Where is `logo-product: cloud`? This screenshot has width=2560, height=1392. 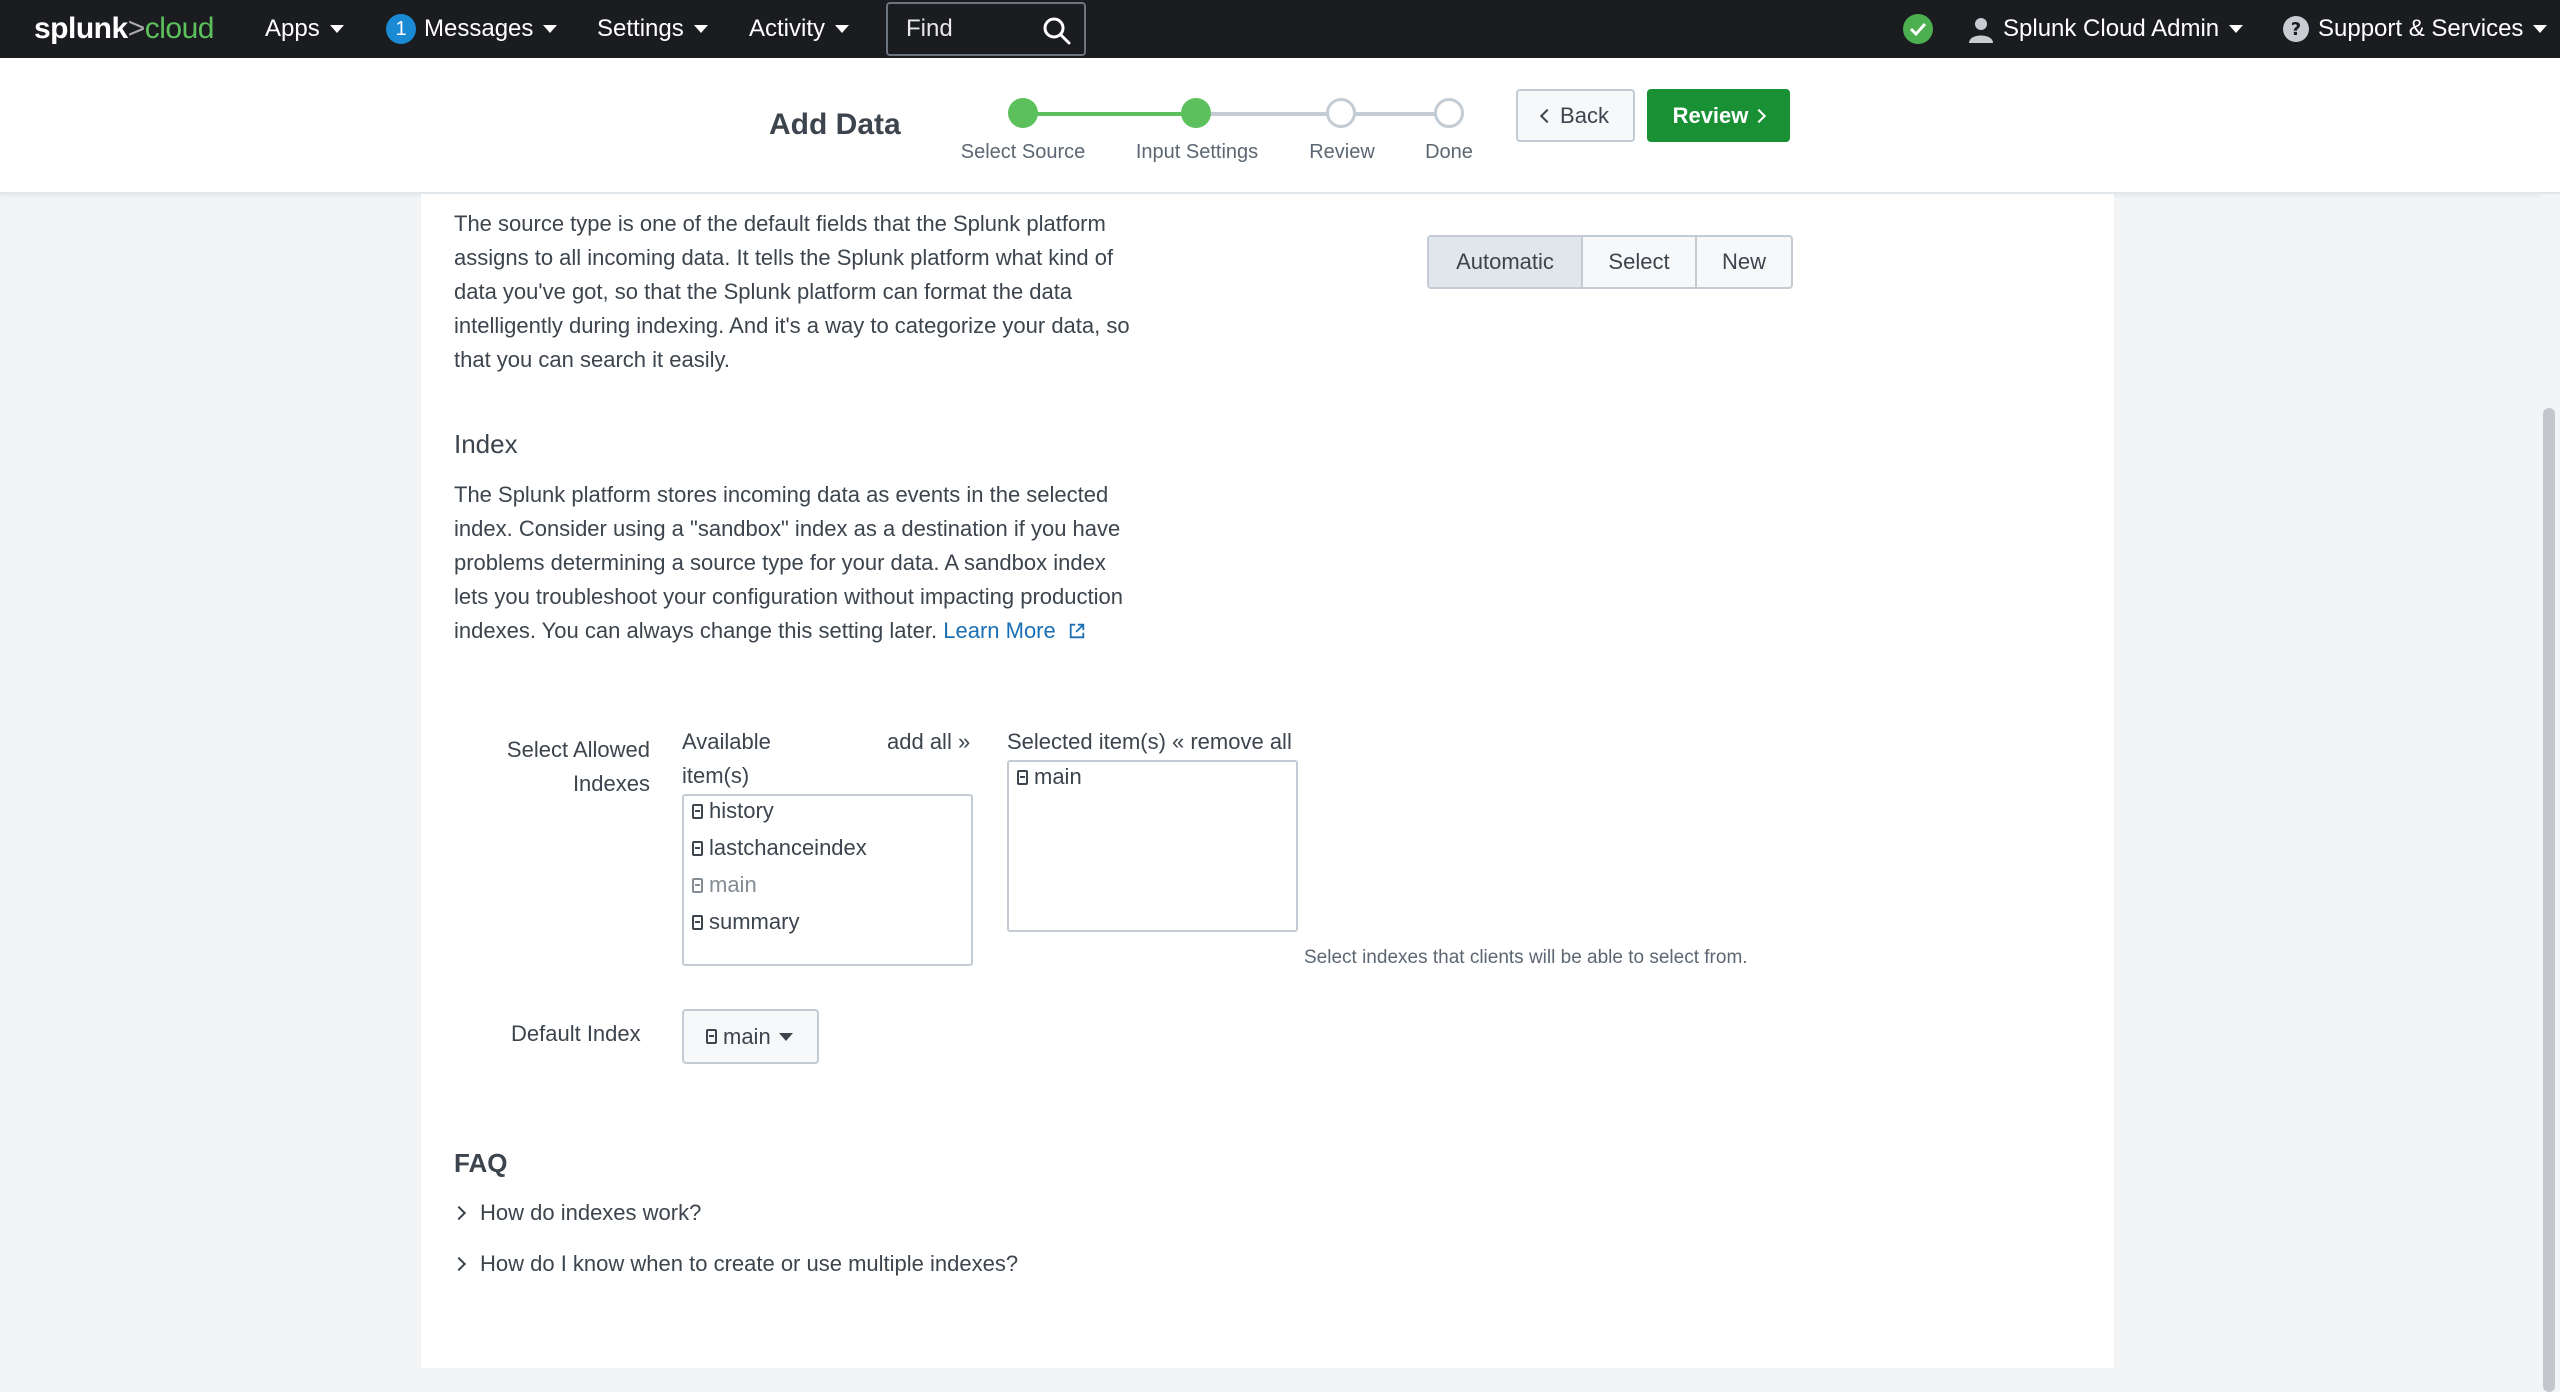 logo-product: cloud is located at coordinates (179, 28).